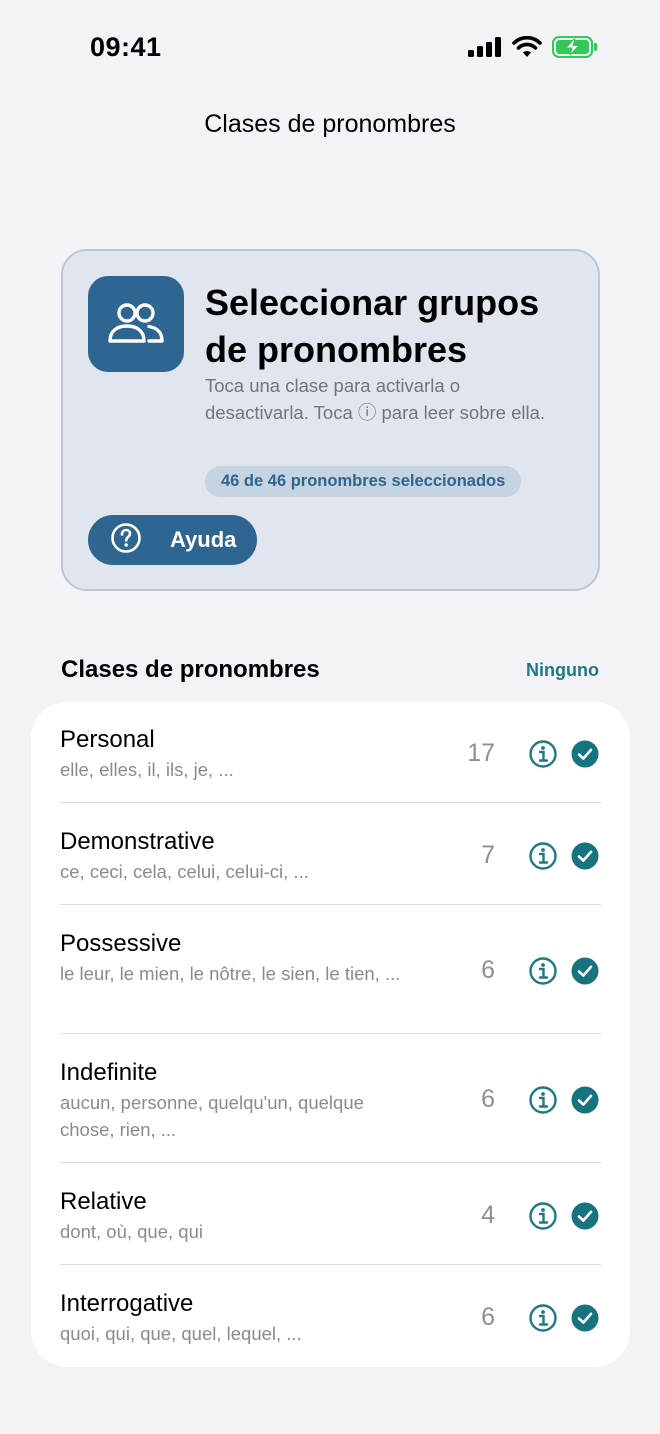 The width and height of the screenshot is (660, 1434). Describe the element at coordinates (330, 124) in the screenshot. I see `nav-title: Clases de pronombres` at that location.